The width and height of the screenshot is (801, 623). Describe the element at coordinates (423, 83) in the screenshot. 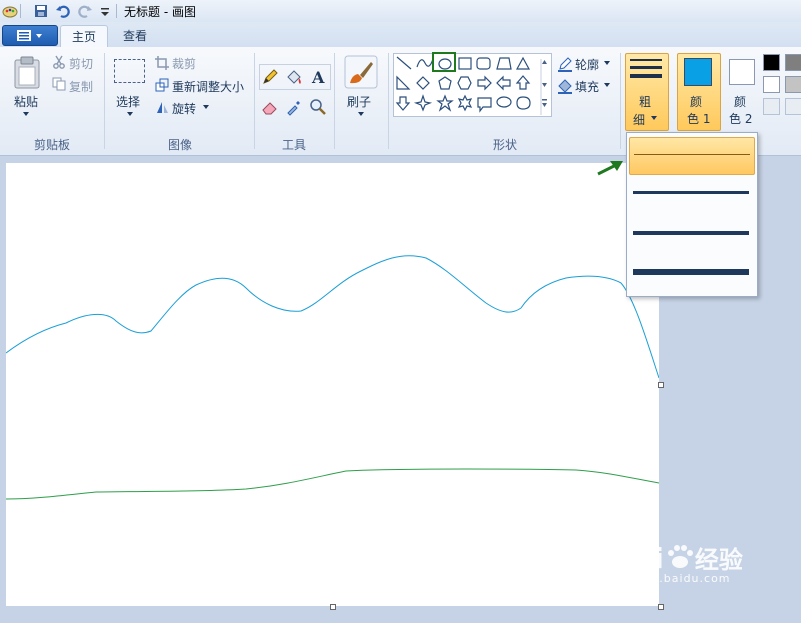

I see `diamond-shape-icon` at that location.